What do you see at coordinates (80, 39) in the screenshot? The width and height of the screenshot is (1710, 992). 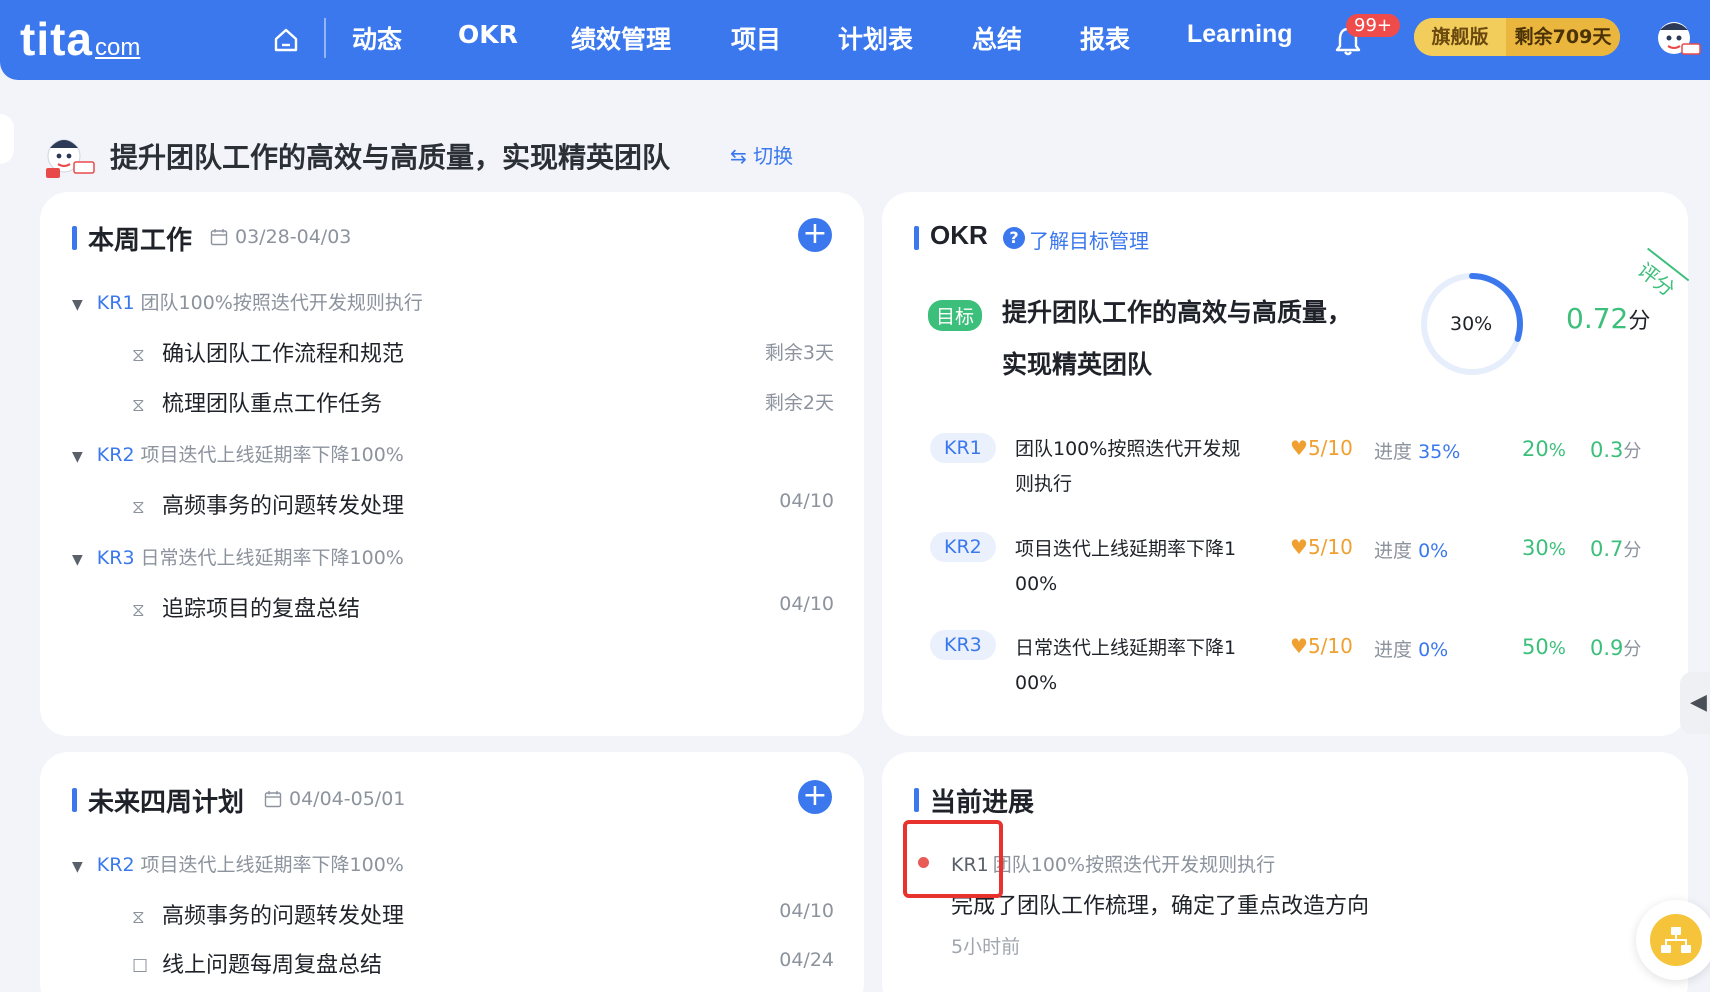 I see `tita-logo: titacom` at bounding box center [80, 39].